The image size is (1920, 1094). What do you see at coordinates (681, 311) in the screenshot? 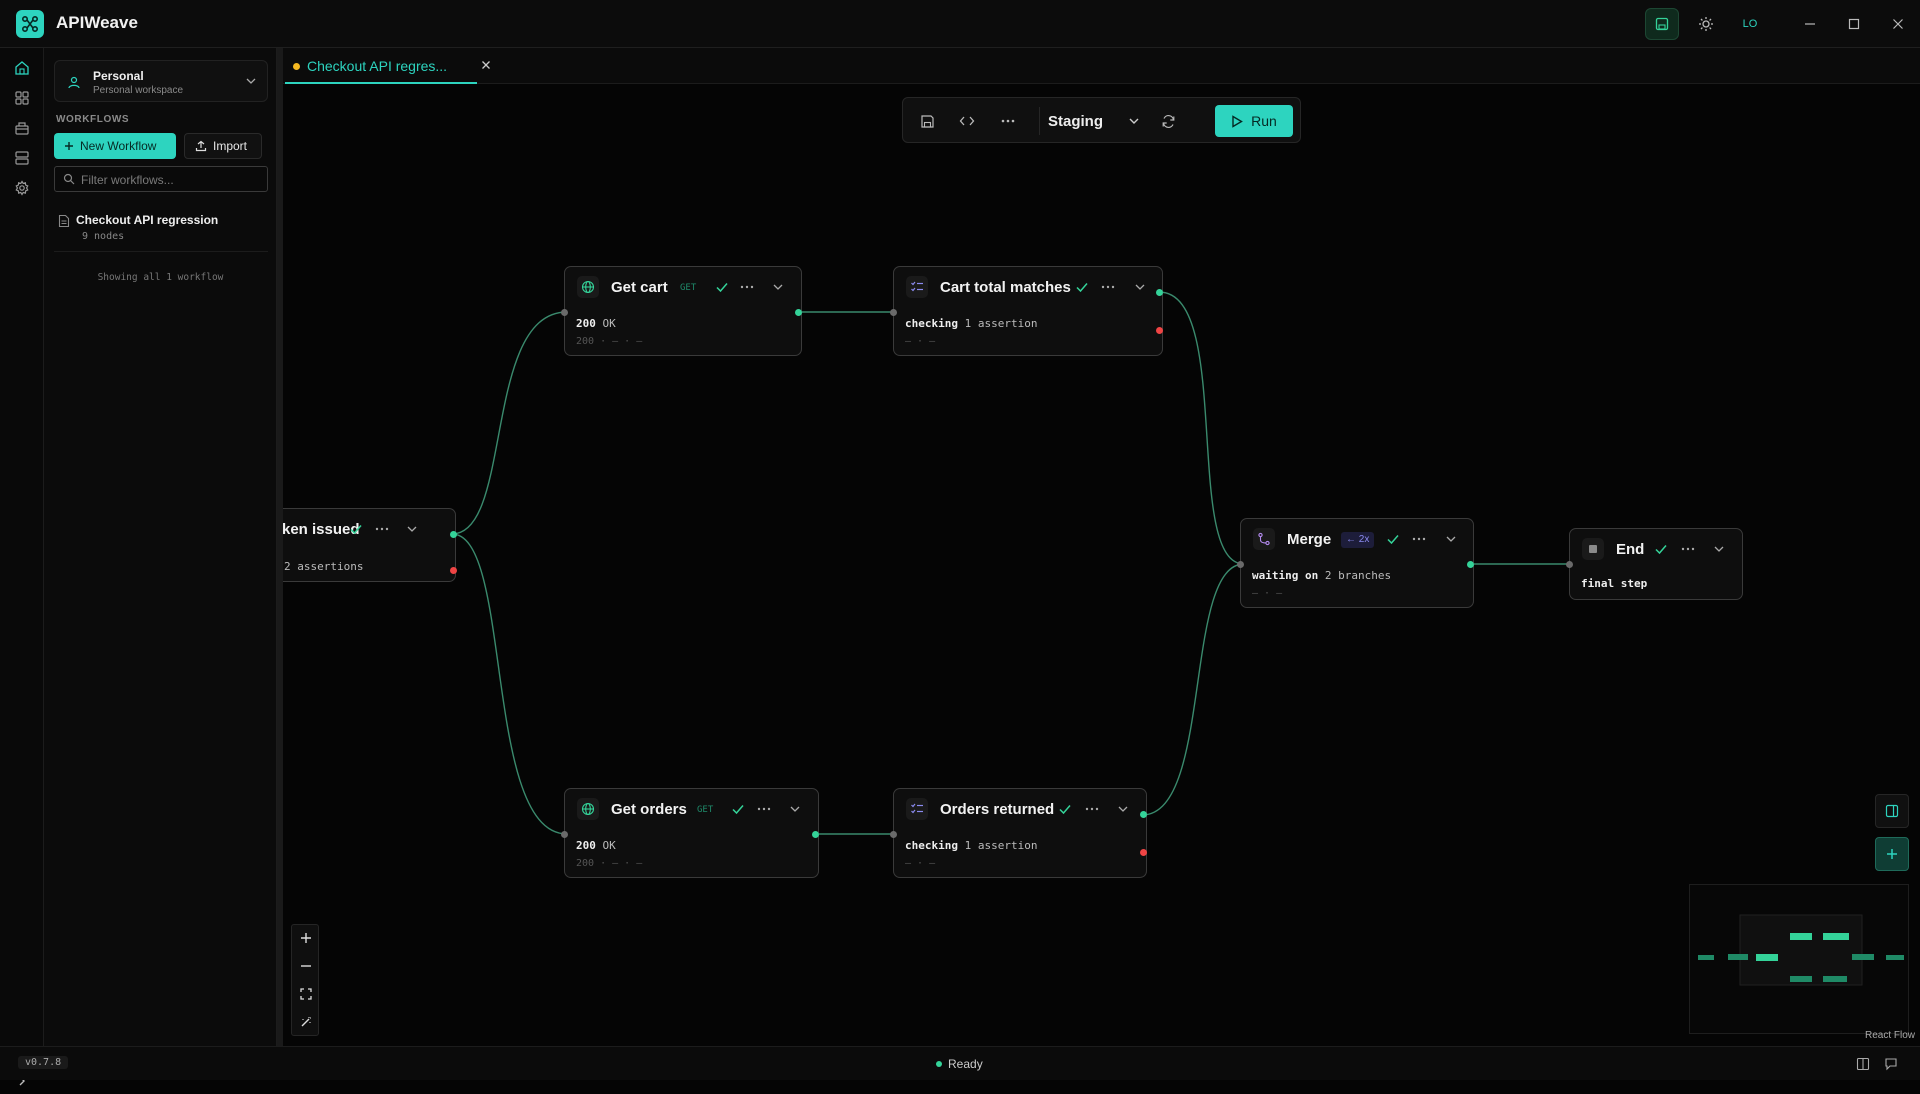
I see `node-get-cart: Get cart GET 200 OK 200 · — · —` at bounding box center [681, 311].